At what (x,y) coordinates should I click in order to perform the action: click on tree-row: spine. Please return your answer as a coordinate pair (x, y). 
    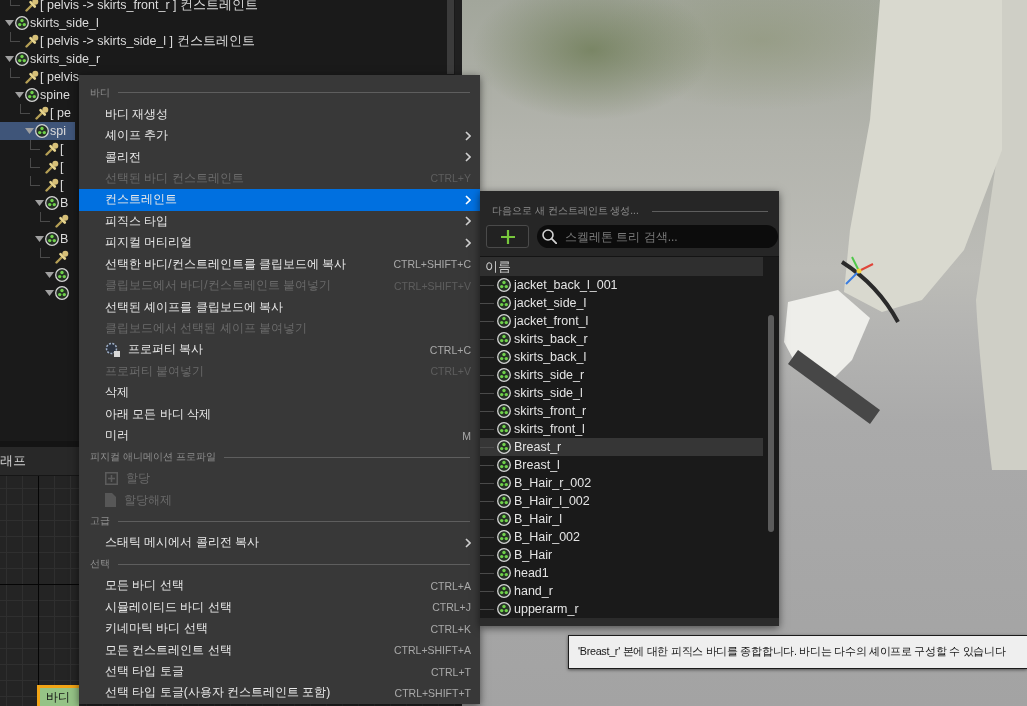
    Looking at the image, I should click on (39, 95).